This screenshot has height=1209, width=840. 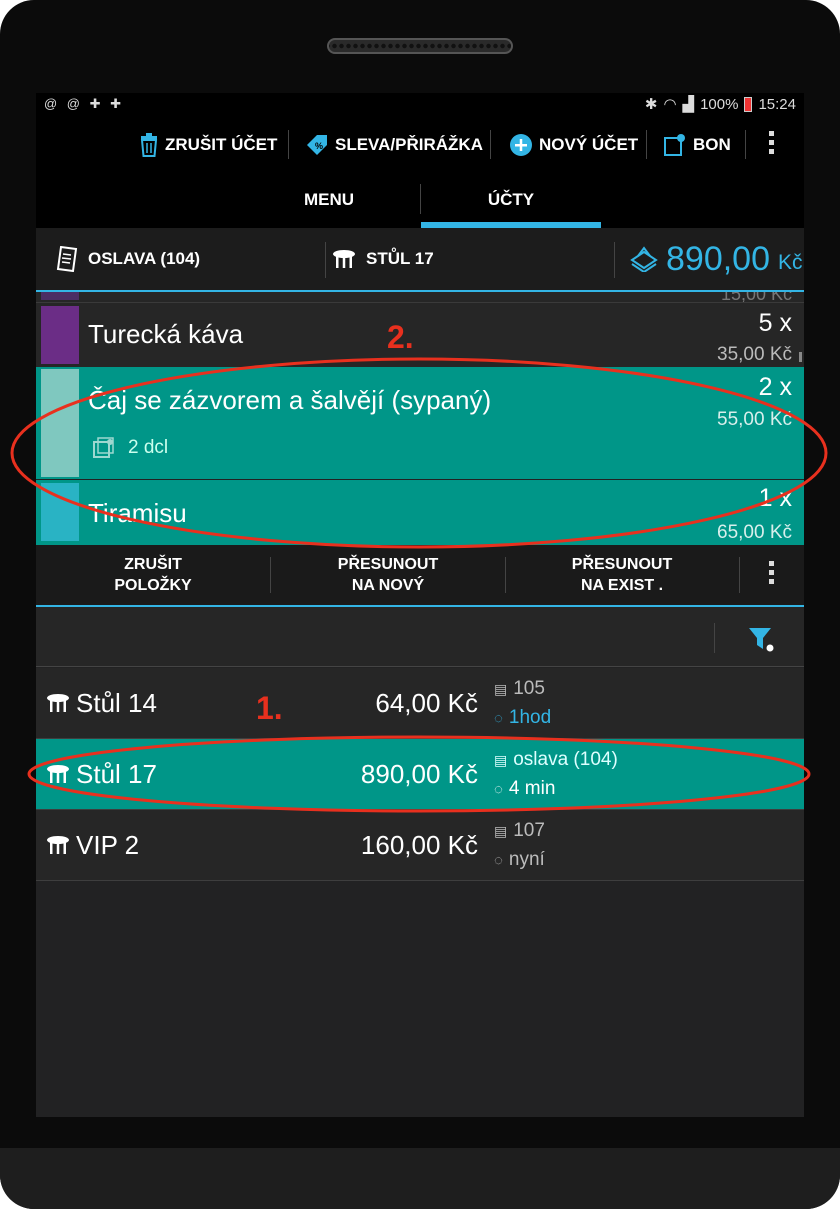 I want to click on annotation-number-2: 2., so click(x=400, y=337).